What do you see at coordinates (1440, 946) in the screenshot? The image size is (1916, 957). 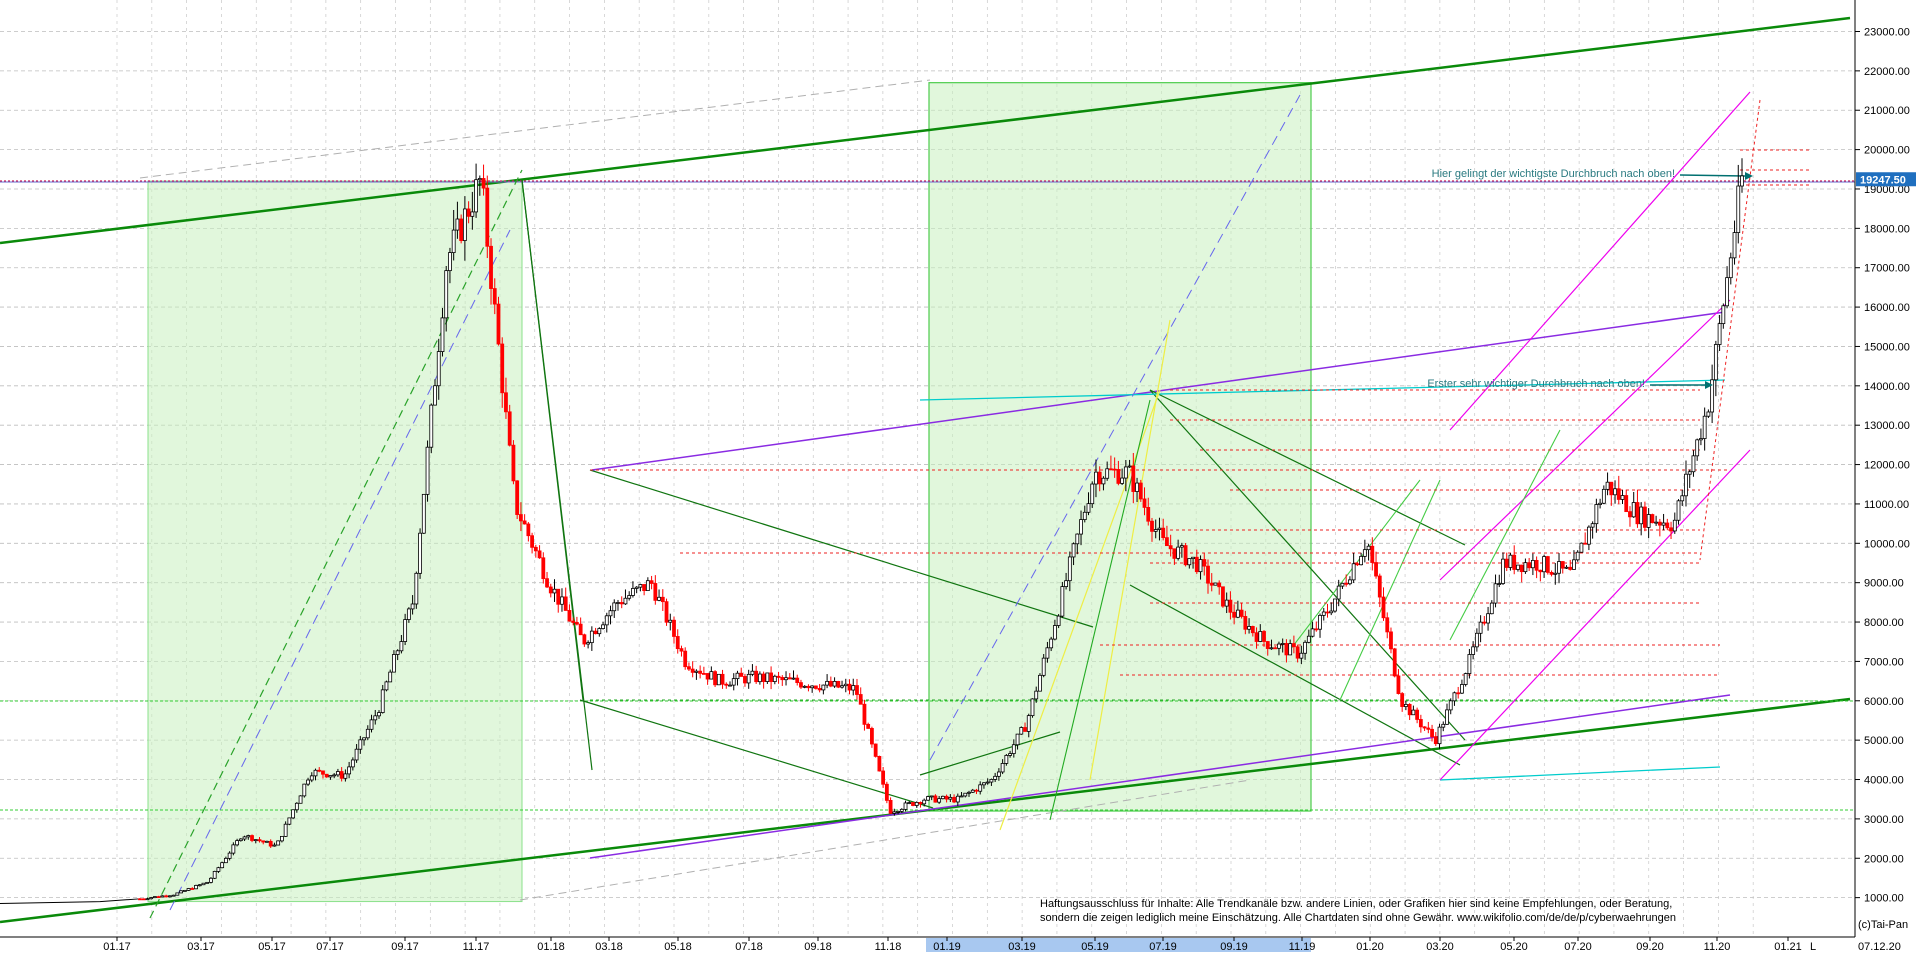 I see `x-tick-label: 03.20` at bounding box center [1440, 946].